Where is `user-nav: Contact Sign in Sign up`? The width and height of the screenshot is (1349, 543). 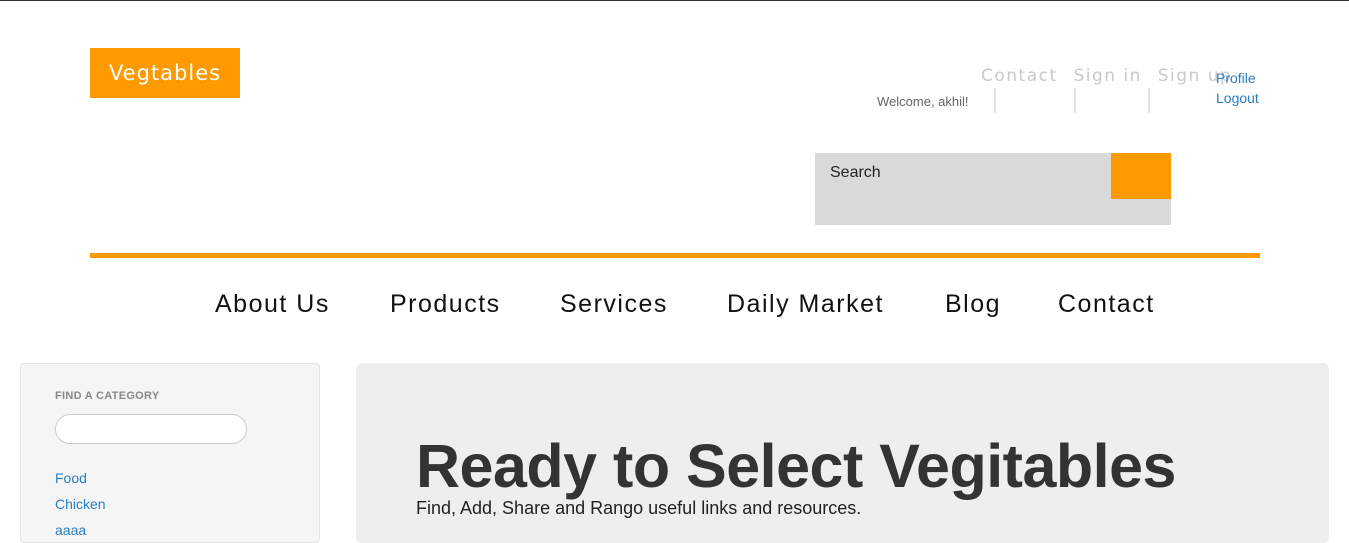
user-nav: Contact Sign in Sign up is located at coordinates (1106, 76).